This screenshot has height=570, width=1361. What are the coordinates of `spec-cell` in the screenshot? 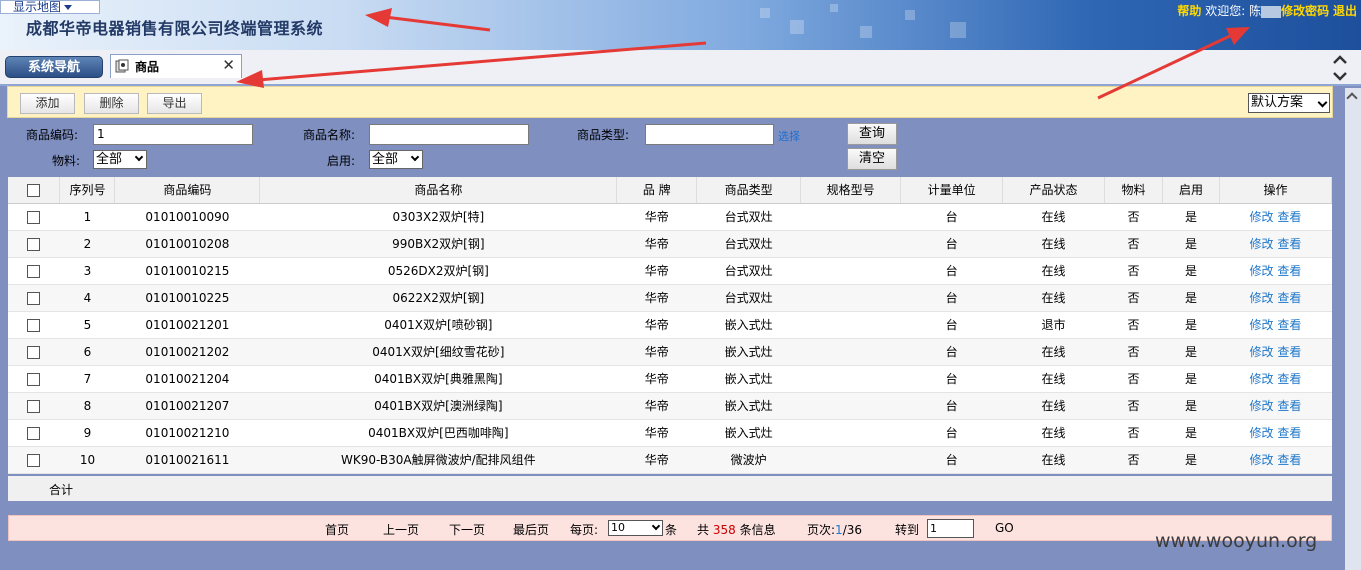 It's located at (850, 379).